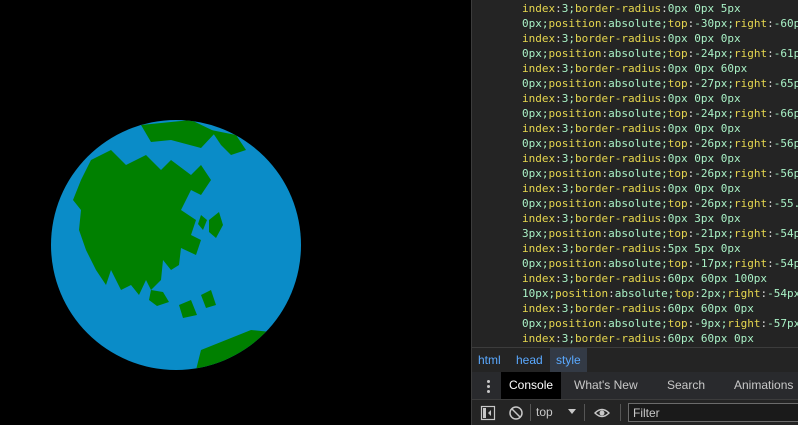  What do you see at coordinates (568, 360) in the screenshot?
I see `breadcrumb-style: style` at bounding box center [568, 360].